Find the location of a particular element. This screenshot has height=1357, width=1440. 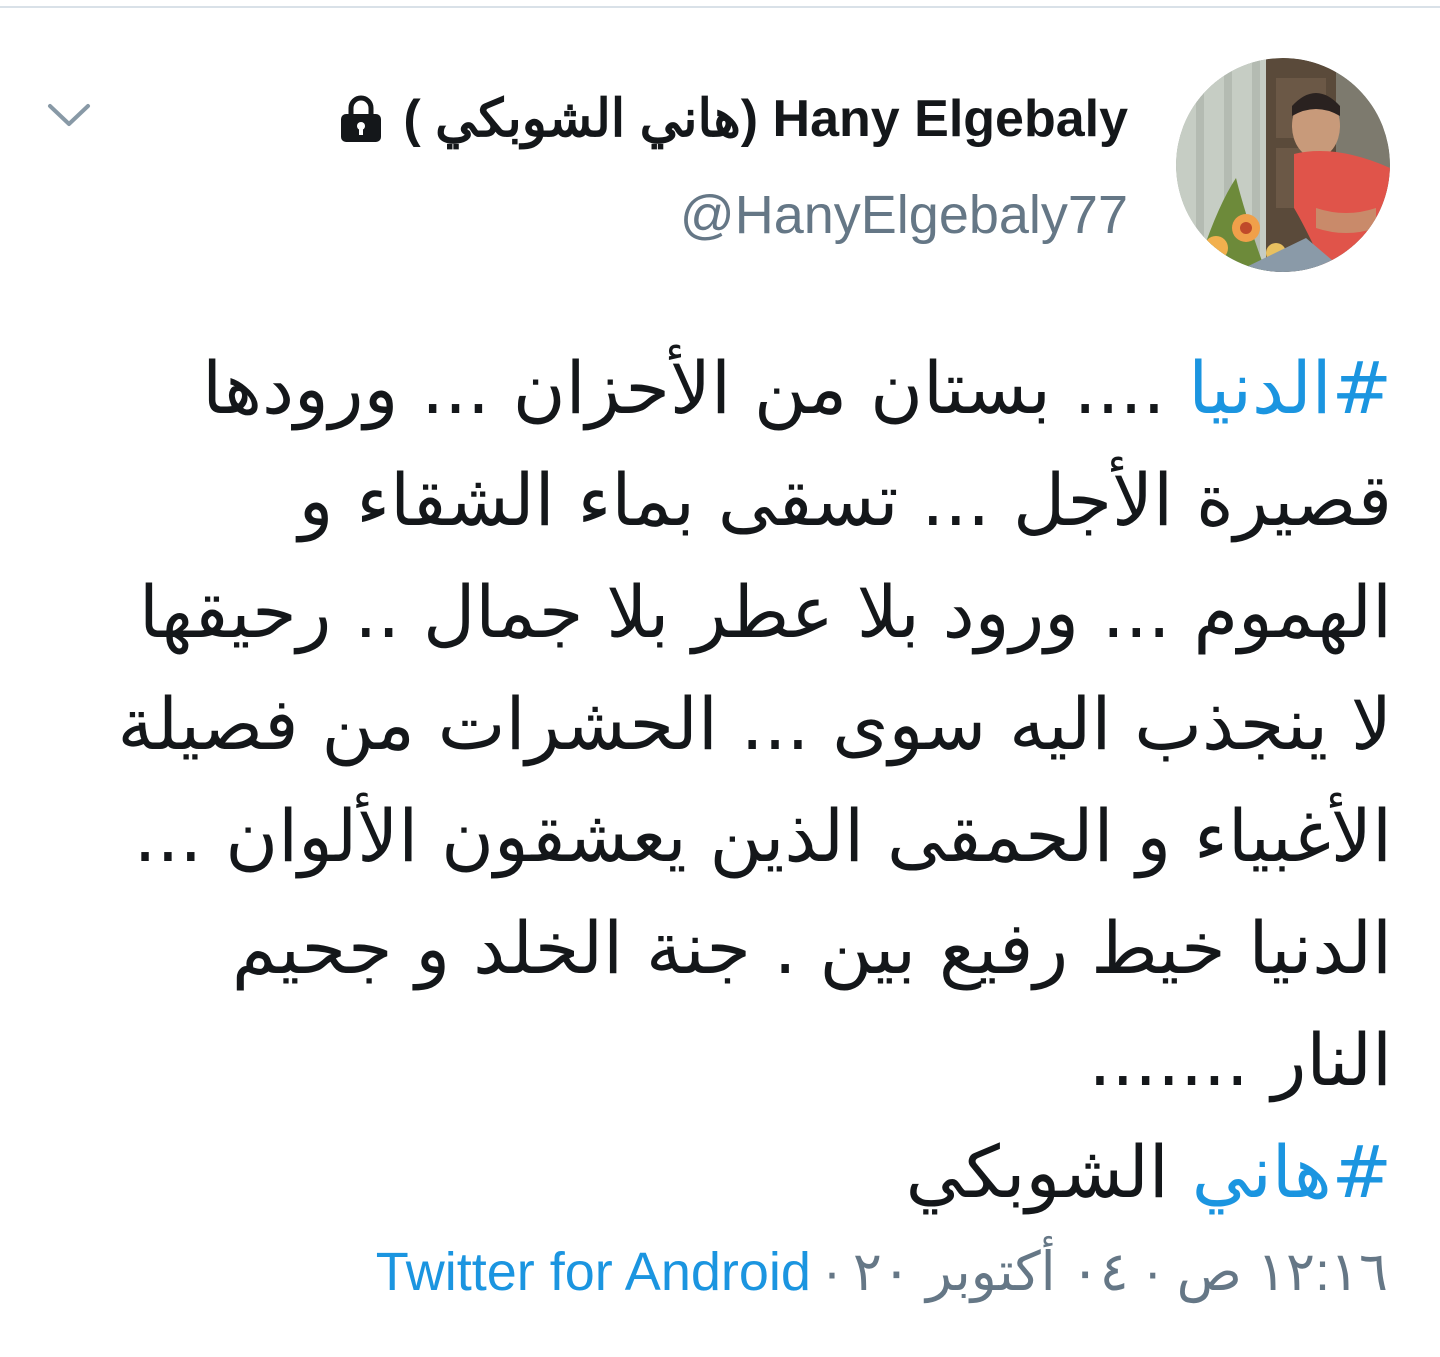

tweet-line-8: #هاني الشوبكي is located at coordinates (726, 1172).